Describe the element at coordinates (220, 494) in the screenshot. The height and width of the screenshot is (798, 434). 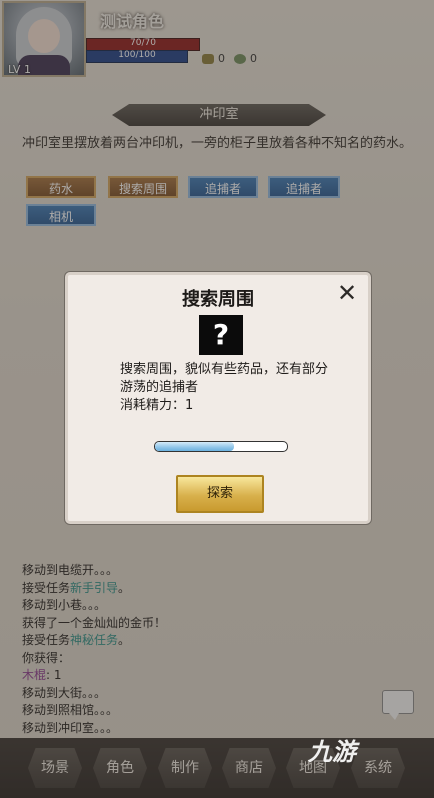
I see `explore-button: 探索` at that location.